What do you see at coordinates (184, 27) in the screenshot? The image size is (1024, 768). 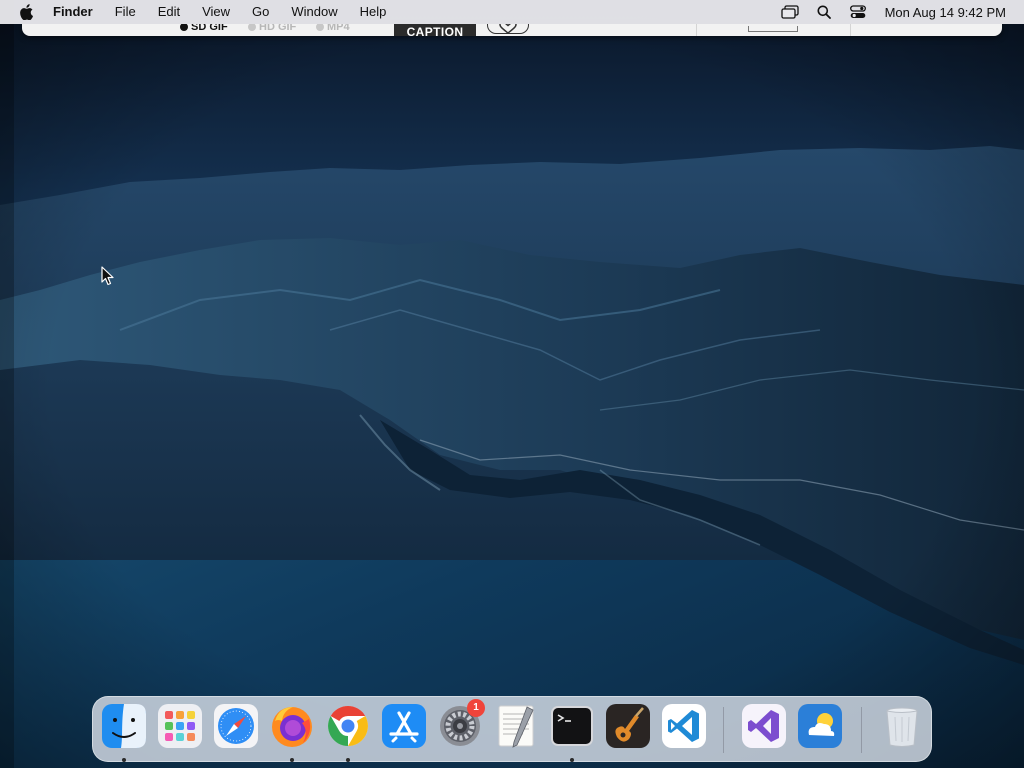 I see `radio-selected-icon` at bounding box center [184, 27].